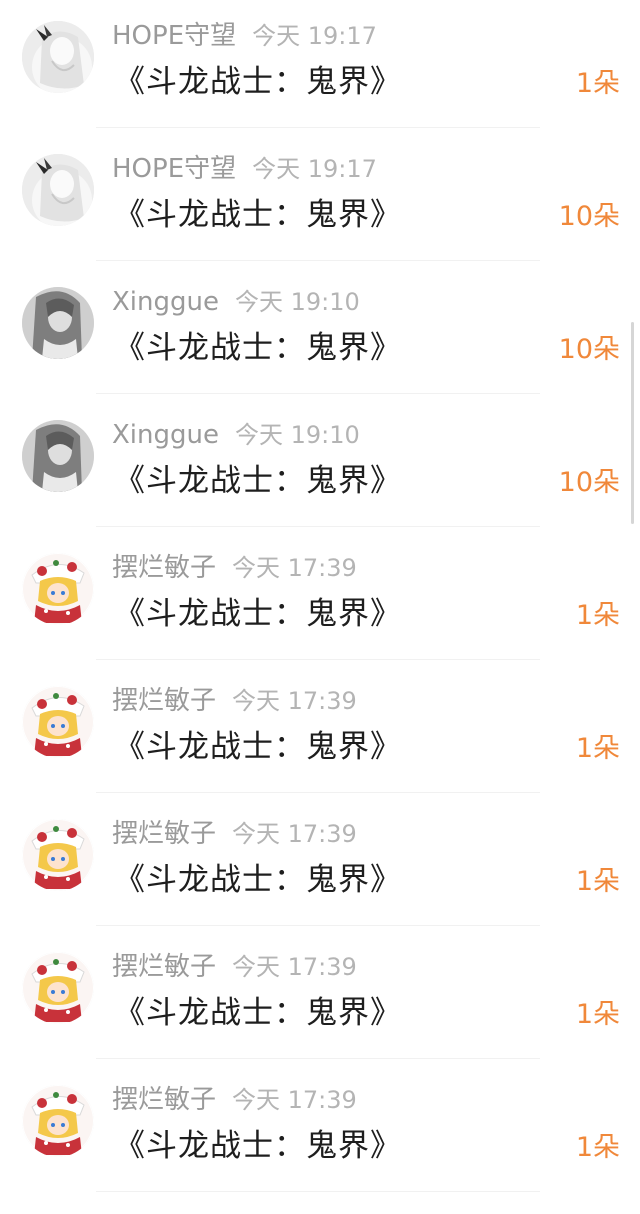 This screenshot has height=1214, width=640. Describe the element at coordinates (632, 423) in the screenshot. I see `scrollbar` at that location.